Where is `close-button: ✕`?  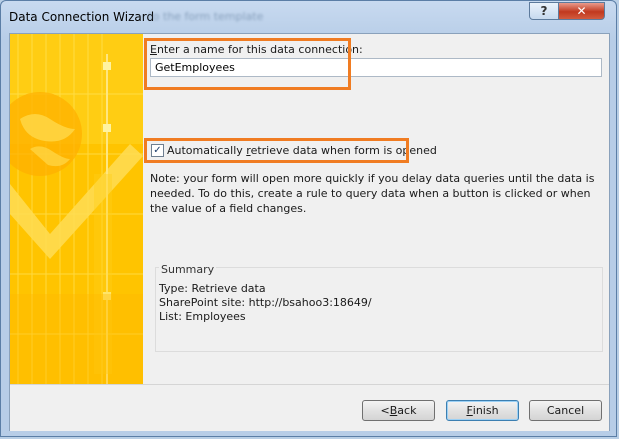 close-button: ✕ is located at coordinates (581, 11).